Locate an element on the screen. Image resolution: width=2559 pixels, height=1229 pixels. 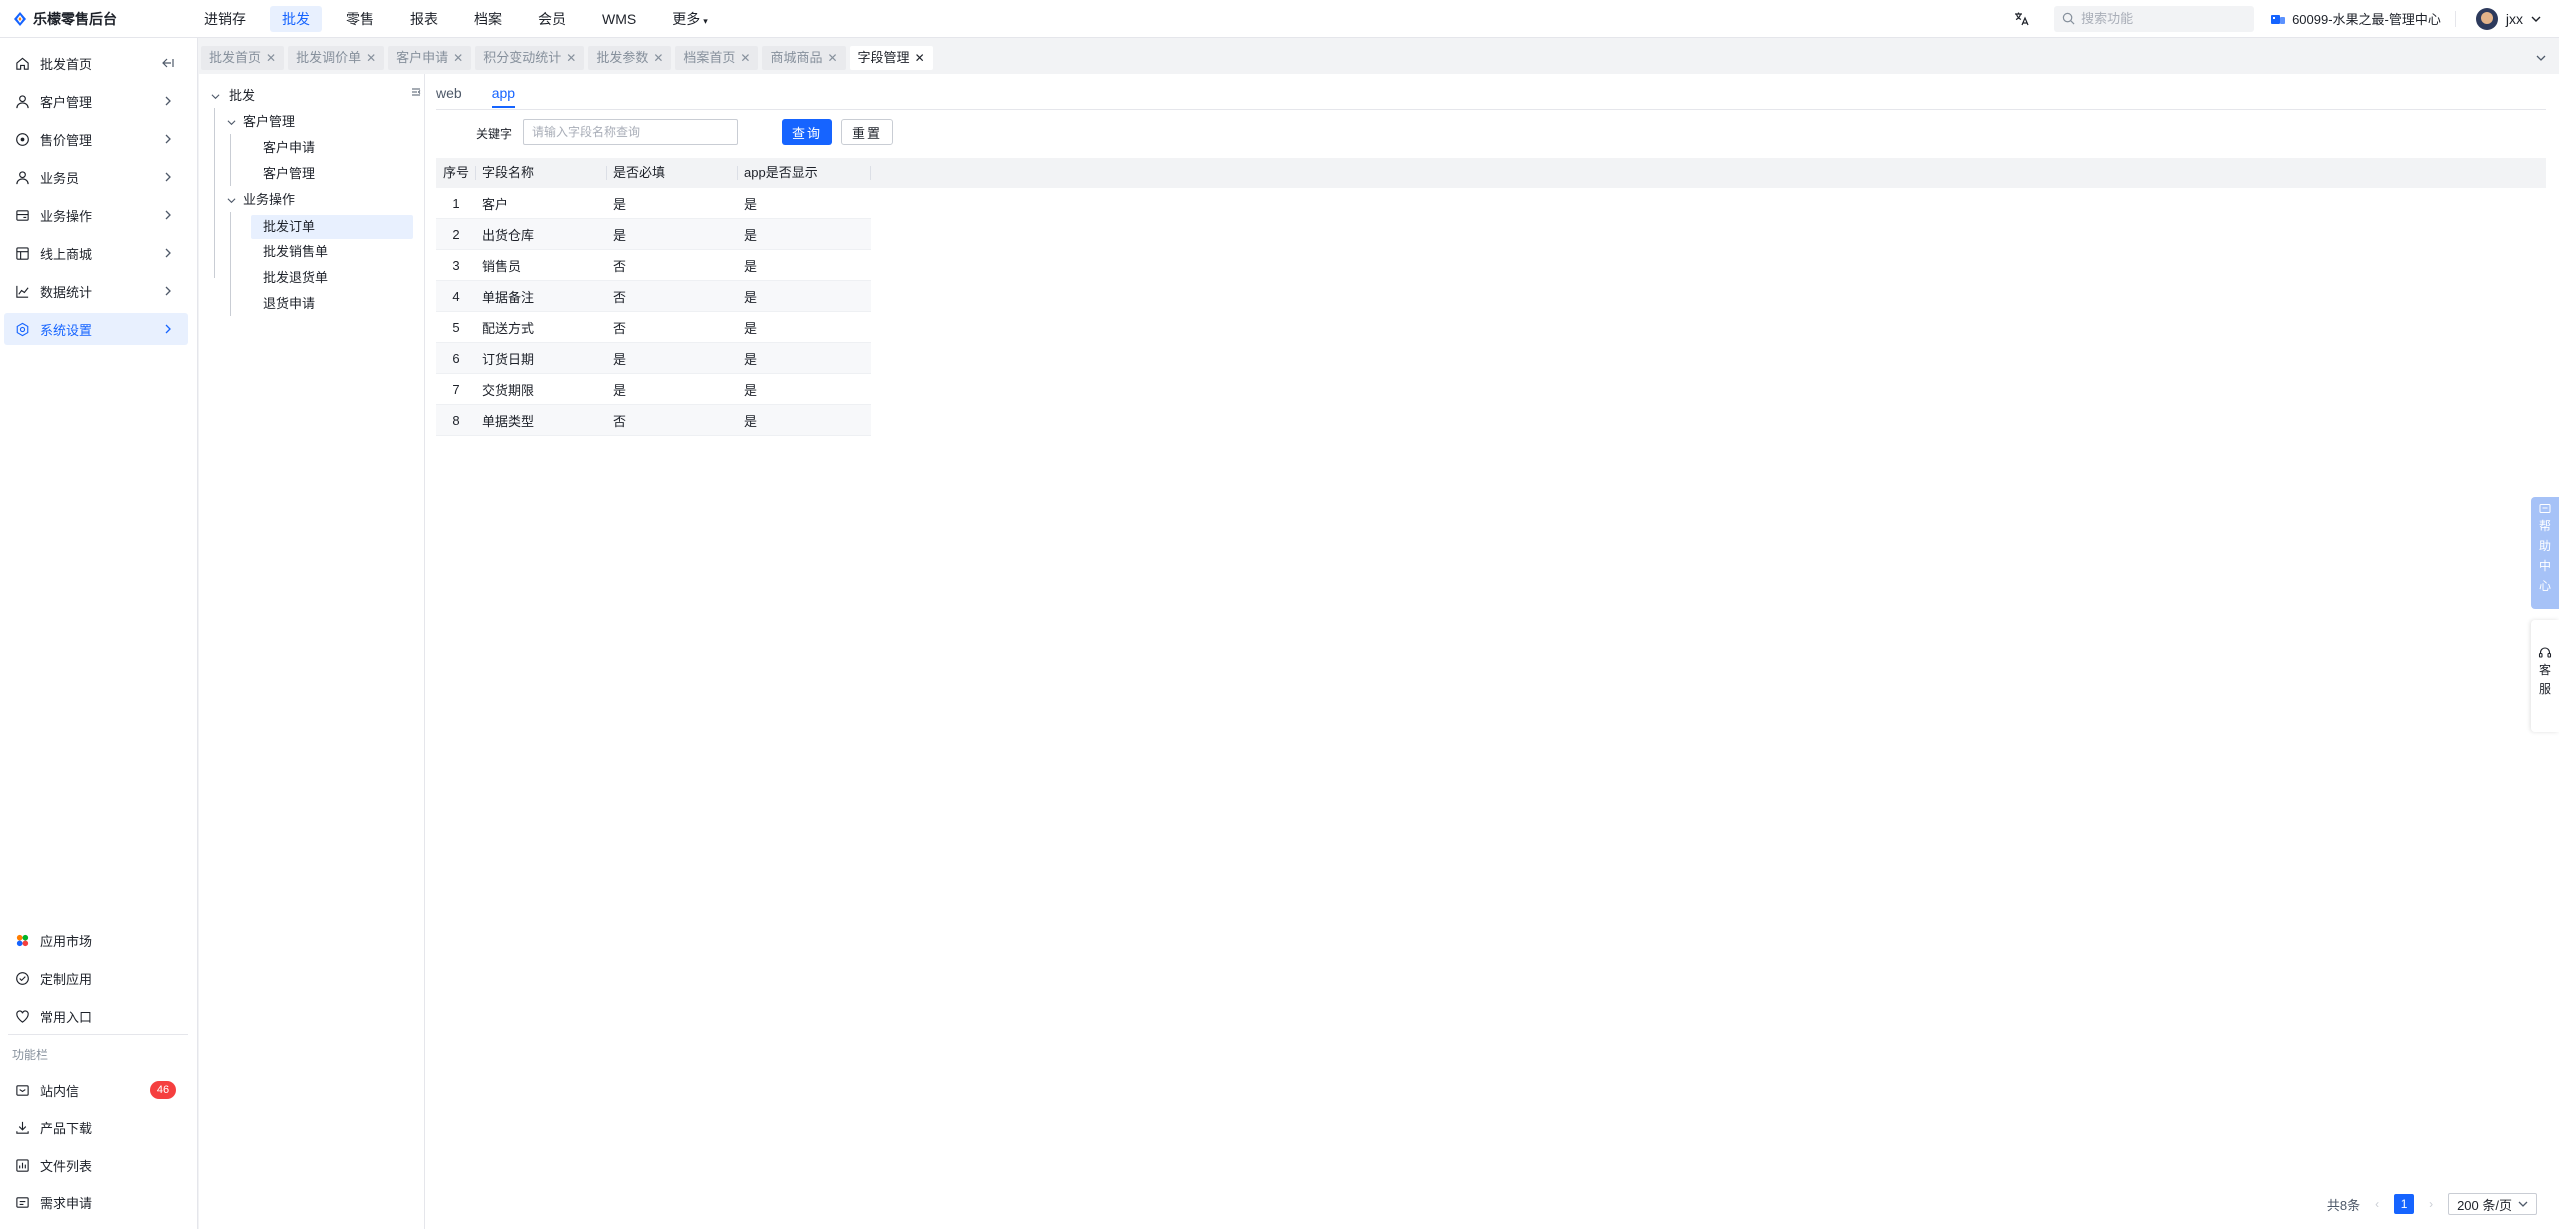
customer-service-float: 客 服 is located at coordinates (2545, 676).